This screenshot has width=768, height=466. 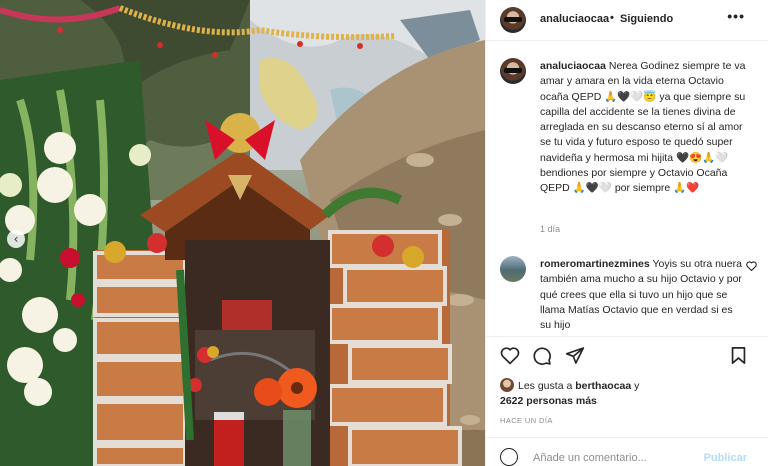 I want to click on comment-icon, so click(x=542, y=356).